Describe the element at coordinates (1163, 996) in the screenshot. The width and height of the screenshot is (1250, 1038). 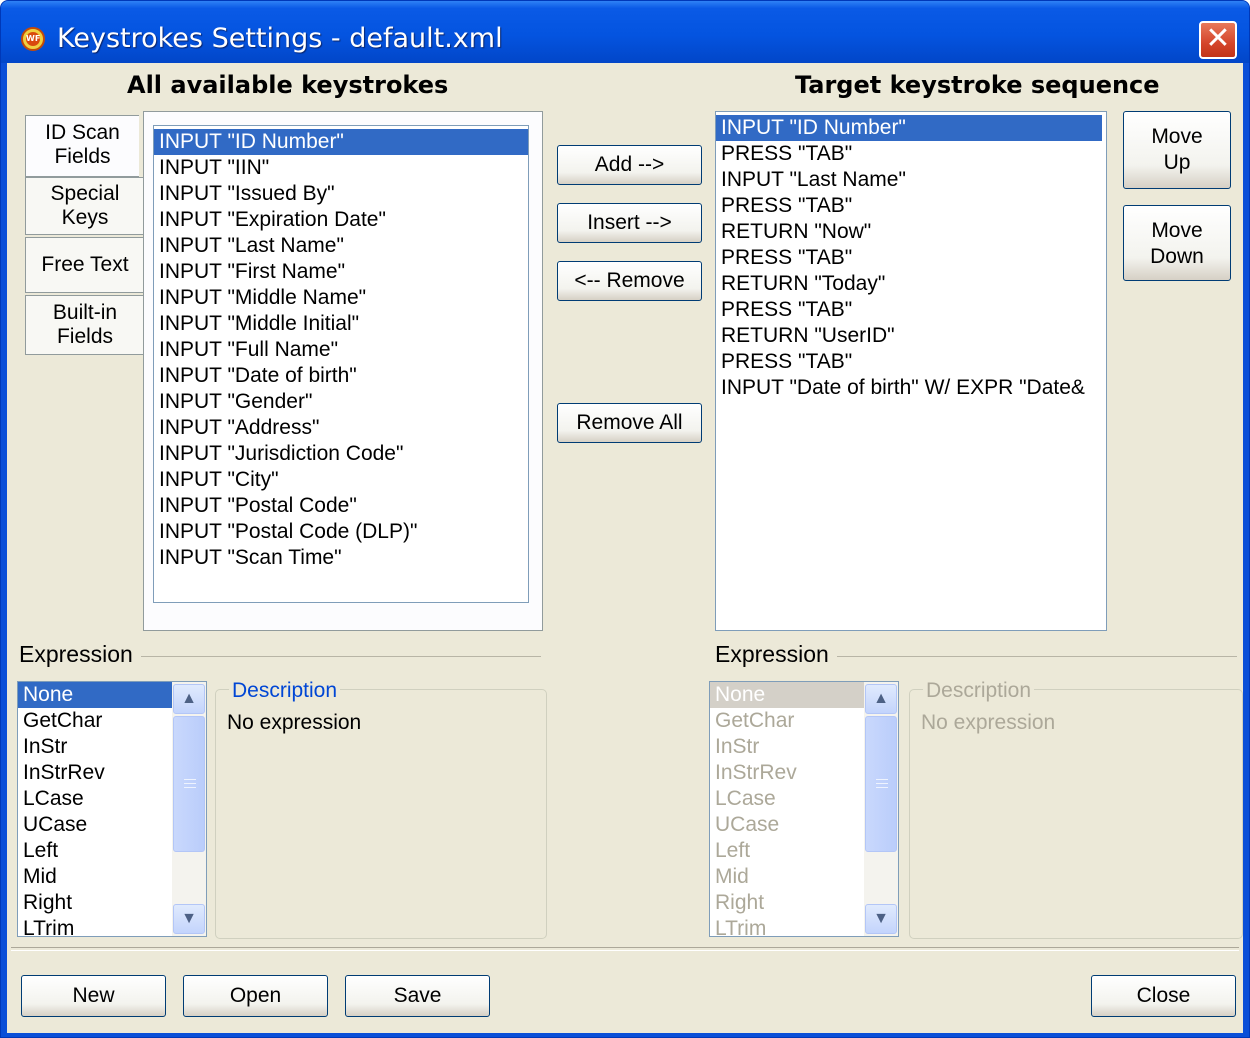
I see `close-button: Close` at that location.